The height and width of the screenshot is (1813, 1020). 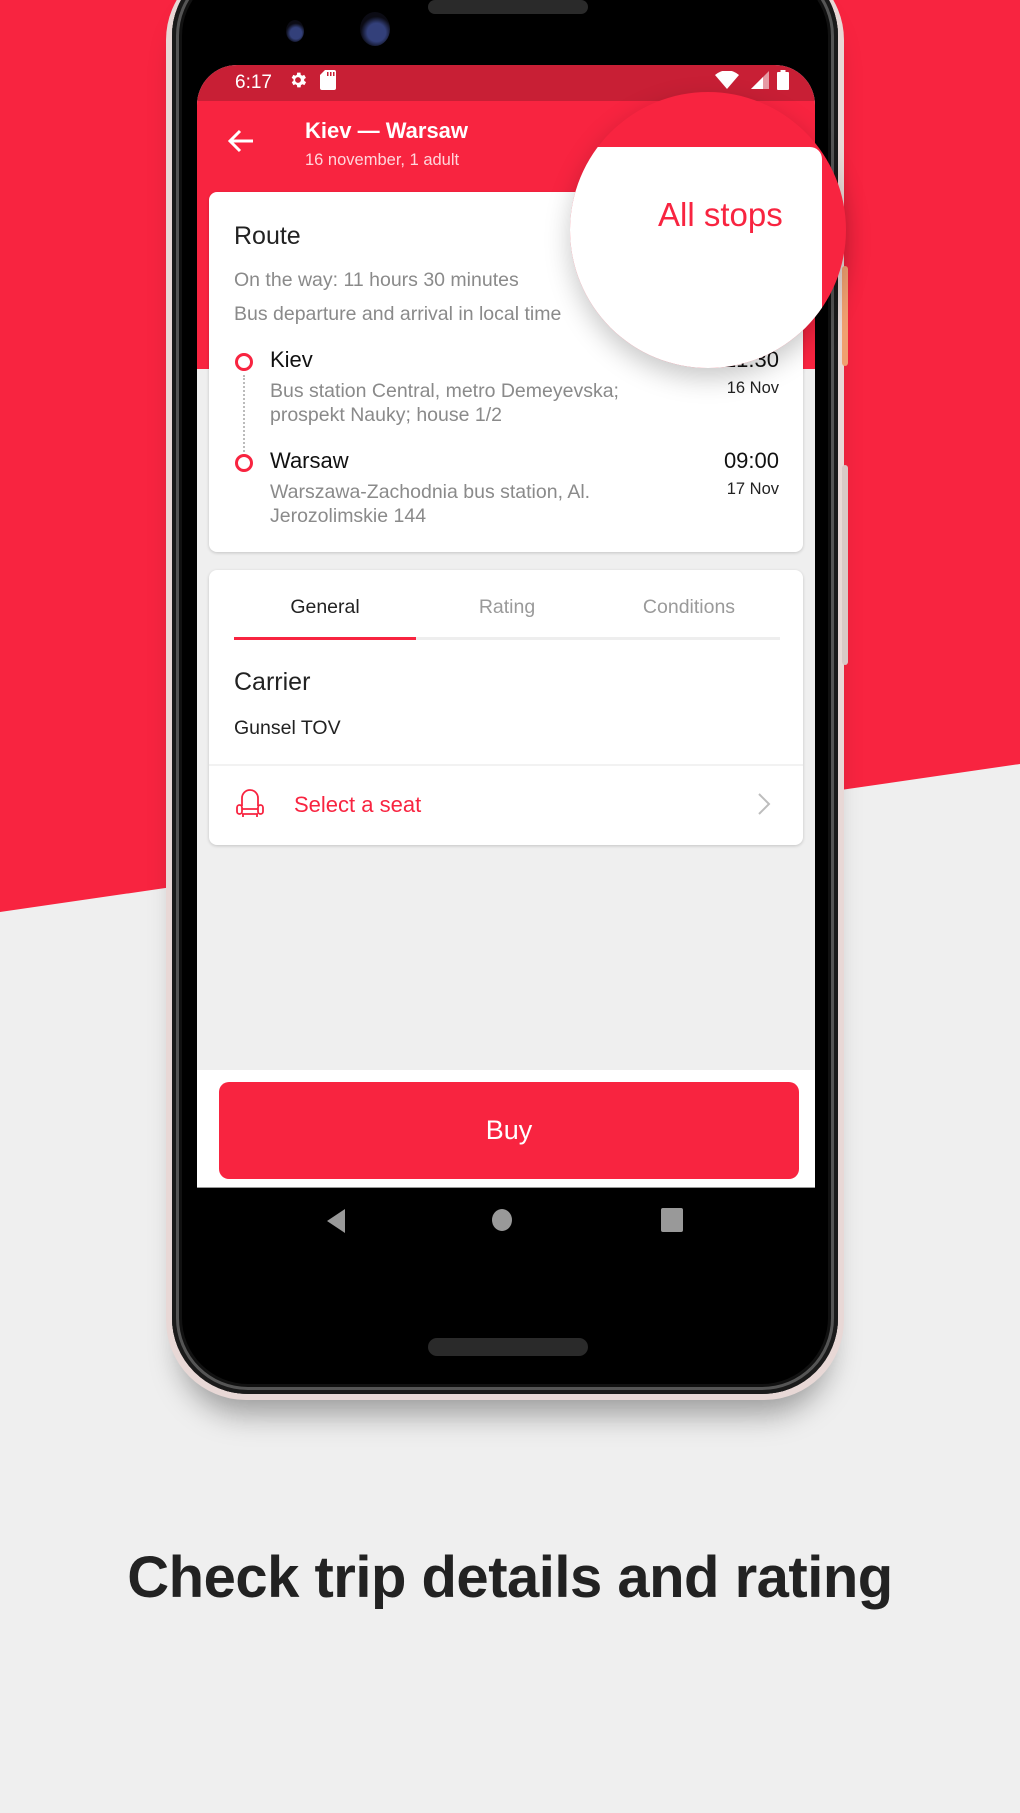 What do you see at coordinates (298, 83) in the screenshot?
I see `gear-icon` at bounding box center [298, 83].